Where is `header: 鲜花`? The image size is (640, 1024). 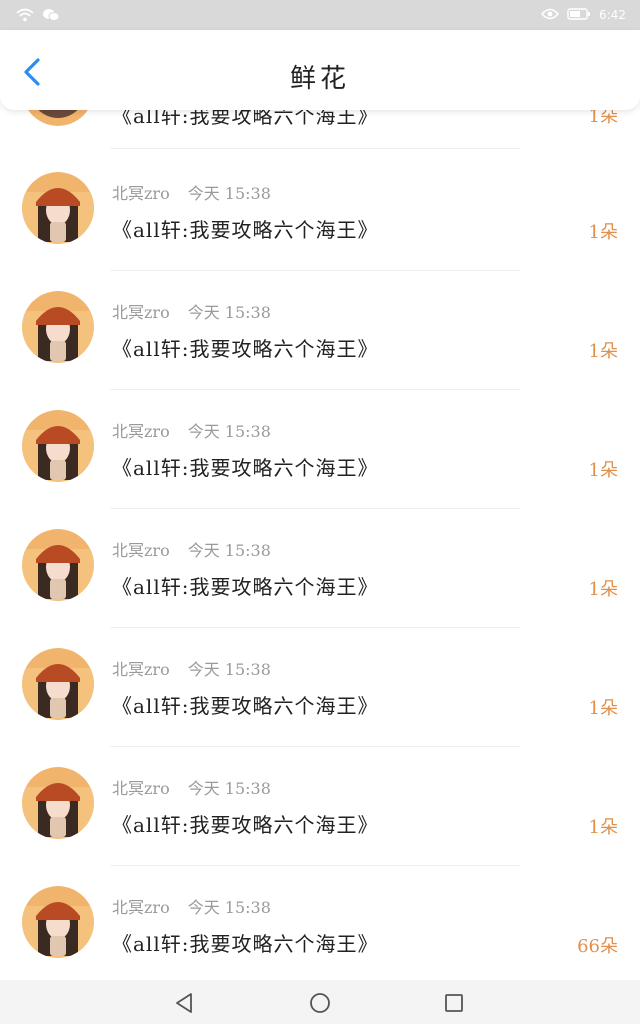 header: 鲜花 is located at coordinates (320, 70).